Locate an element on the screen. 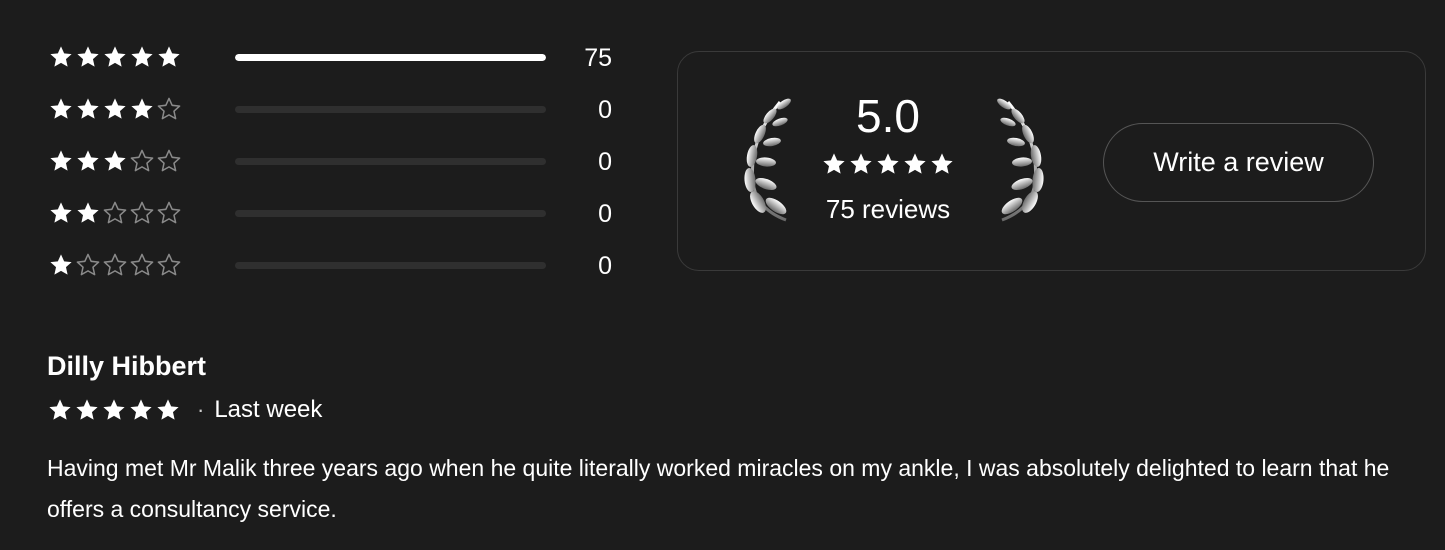 This screenshot has height=550, width=1445. rating-bar-fill is located at coordinates (390, 57).